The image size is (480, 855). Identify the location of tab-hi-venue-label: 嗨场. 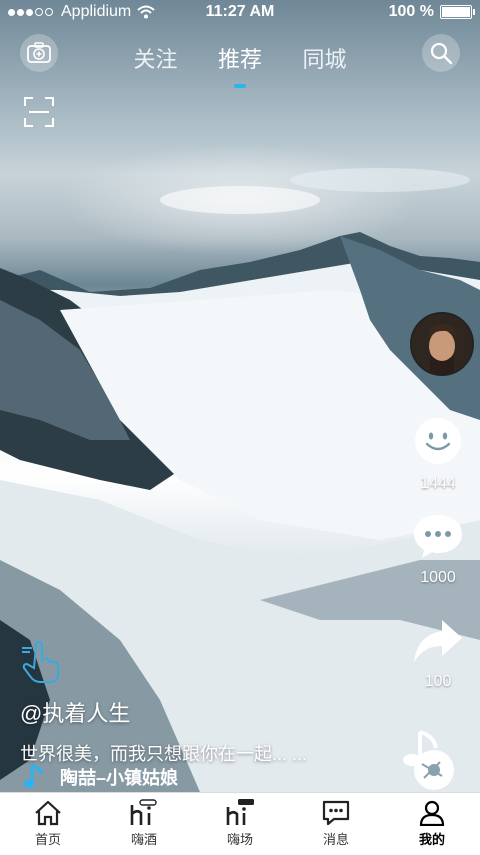
(239, 839).